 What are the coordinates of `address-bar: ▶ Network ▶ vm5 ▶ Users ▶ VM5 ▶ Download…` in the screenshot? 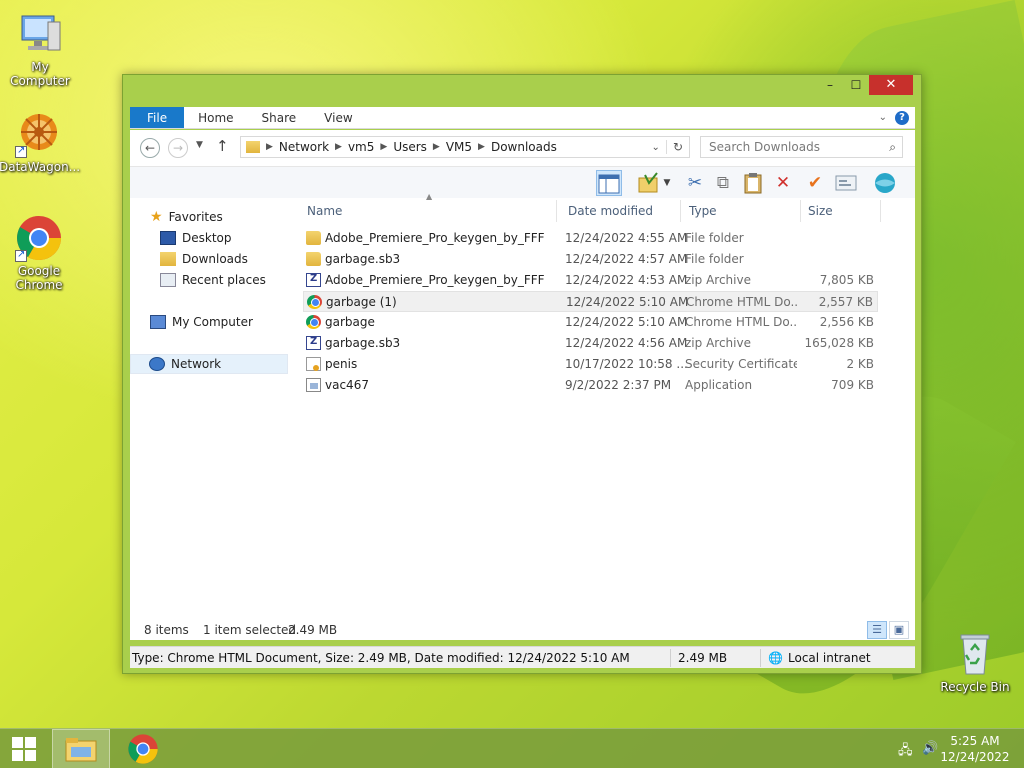 It's located at (465, 147).